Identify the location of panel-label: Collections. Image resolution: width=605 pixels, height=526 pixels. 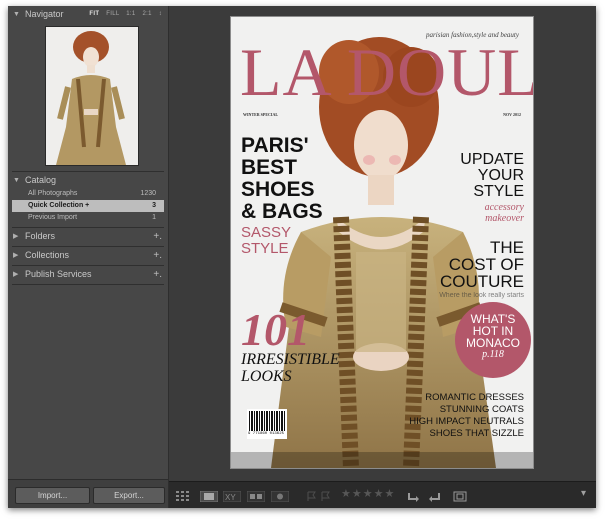
(47, 255).